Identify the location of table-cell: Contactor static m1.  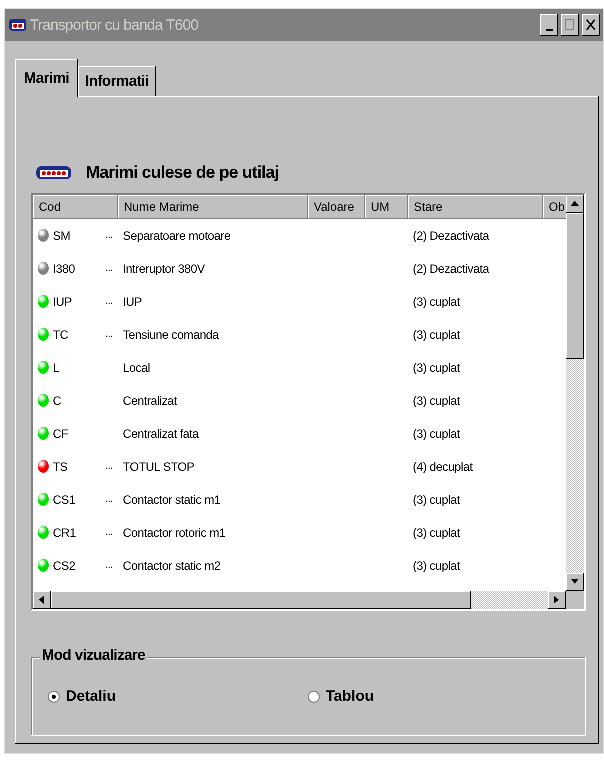
(172, 499).